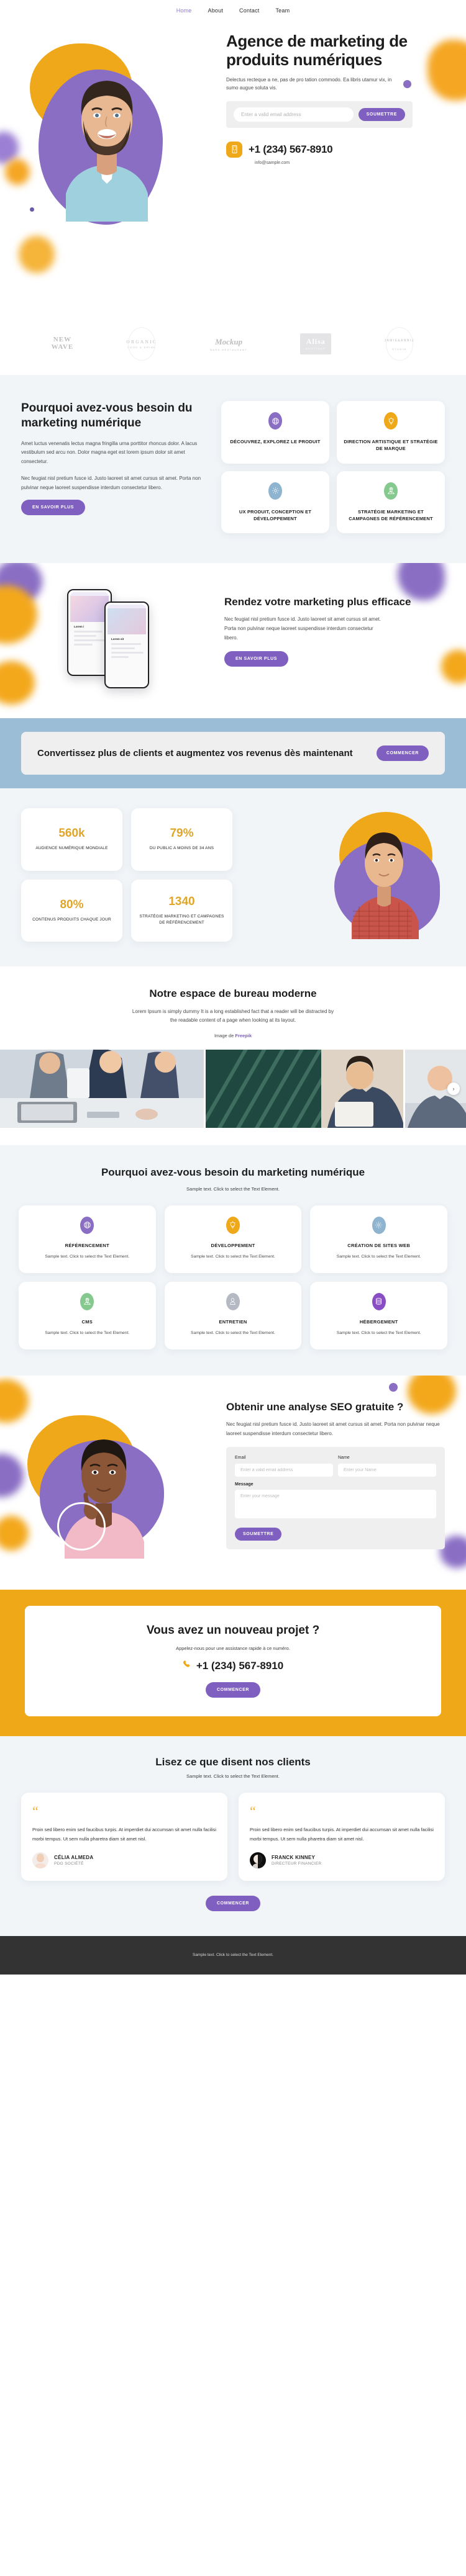 This screenshot has height=2576, width=466. Describe the element at coordinates (110, 640) in the screenshot. I see `phone-mockups: Lorem i Lorem sit` at that location.